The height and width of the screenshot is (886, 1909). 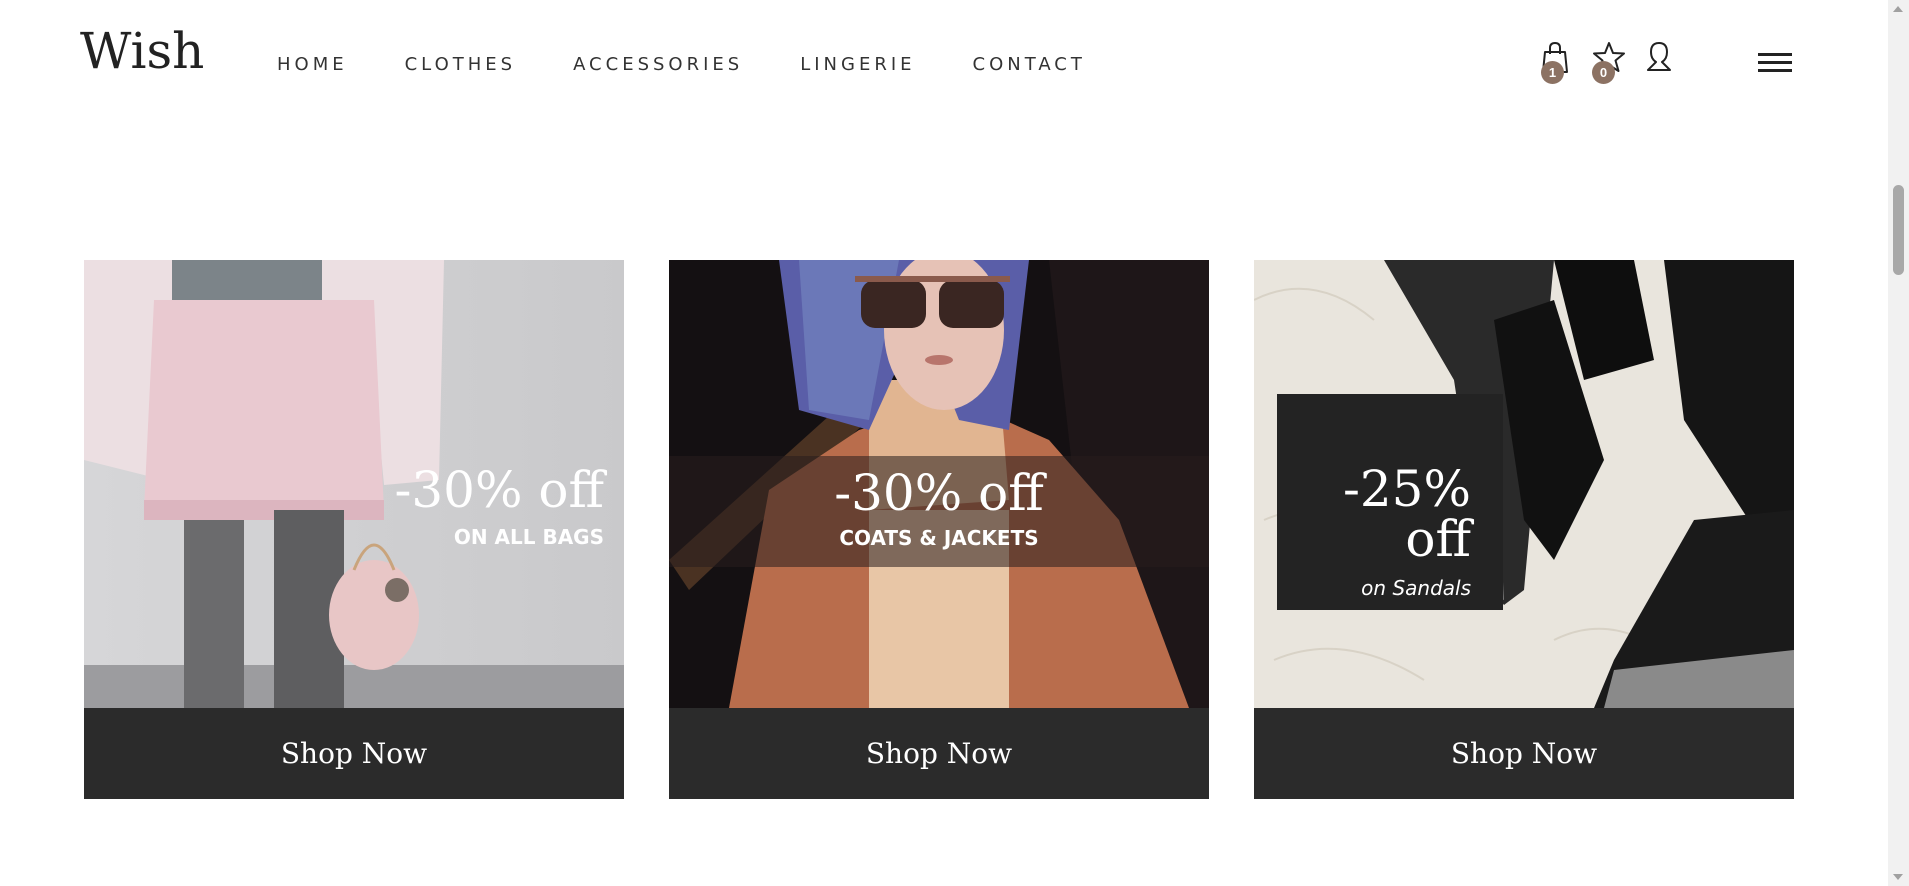 I want to click on promo-box-sandals: -25% off on Sandals, so click(x=1390, y=502).